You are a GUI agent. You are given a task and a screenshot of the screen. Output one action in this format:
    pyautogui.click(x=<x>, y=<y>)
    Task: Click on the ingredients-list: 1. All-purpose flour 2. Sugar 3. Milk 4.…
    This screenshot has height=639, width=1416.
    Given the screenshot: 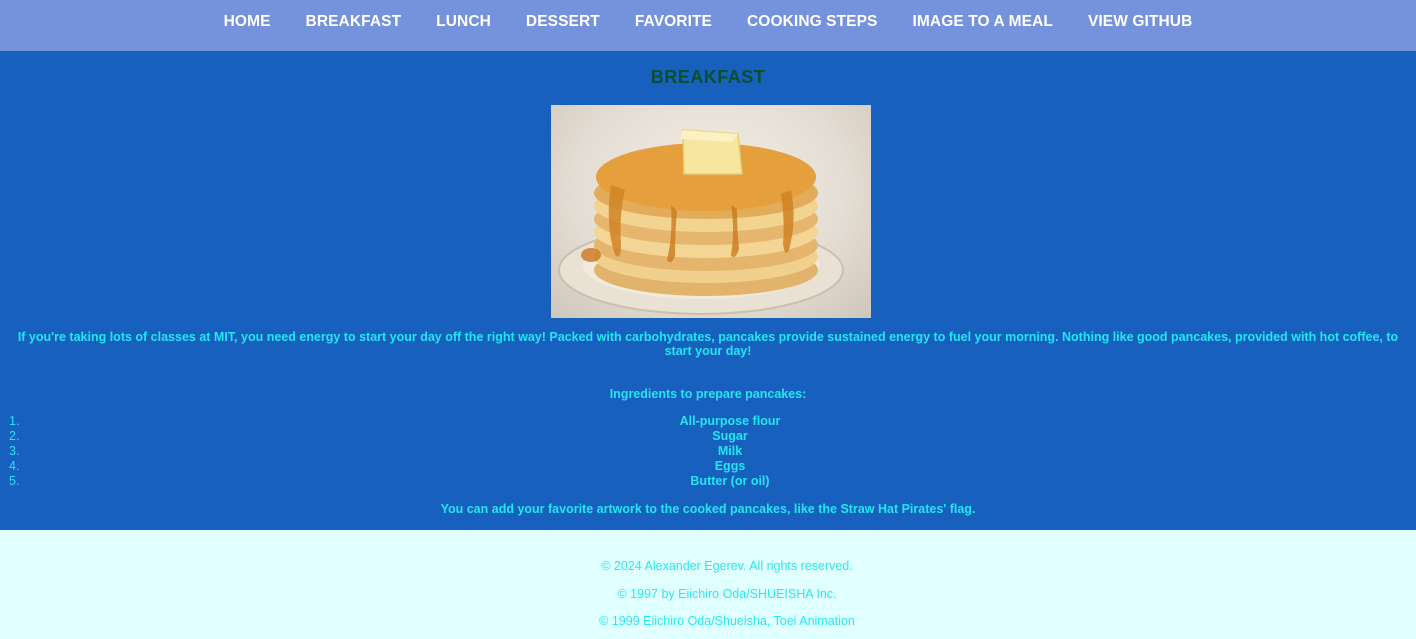 What is the action you would take?
    pyautogui.click(x=708, y=451)
    